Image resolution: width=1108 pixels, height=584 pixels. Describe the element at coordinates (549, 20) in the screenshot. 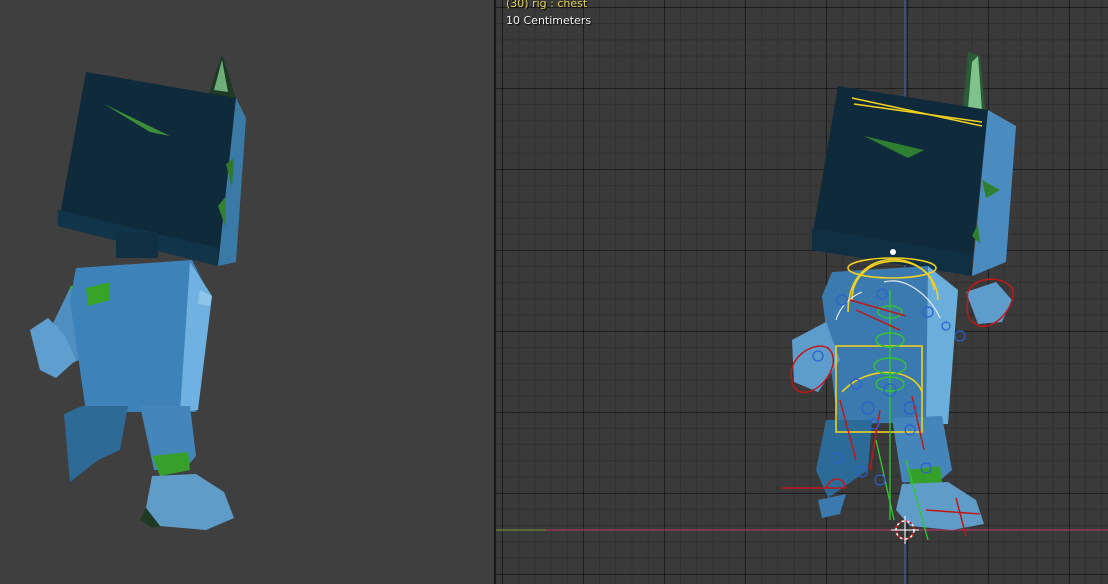

I see `grid-scale-label: 10 Centimeters` at that location.